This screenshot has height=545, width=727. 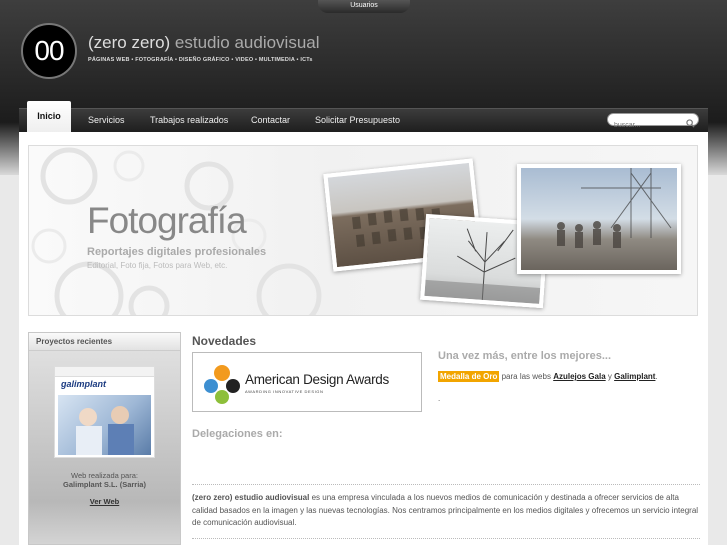 I want to click on brand-title: (zero zero) estudio audiovisual, so click(x=204, y=43).